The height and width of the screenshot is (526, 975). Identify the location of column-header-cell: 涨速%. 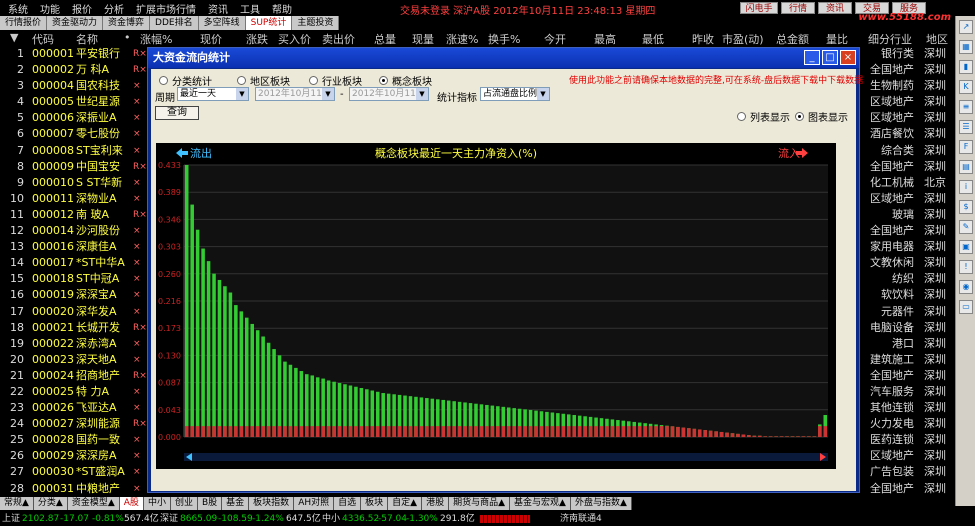
(462, 39).